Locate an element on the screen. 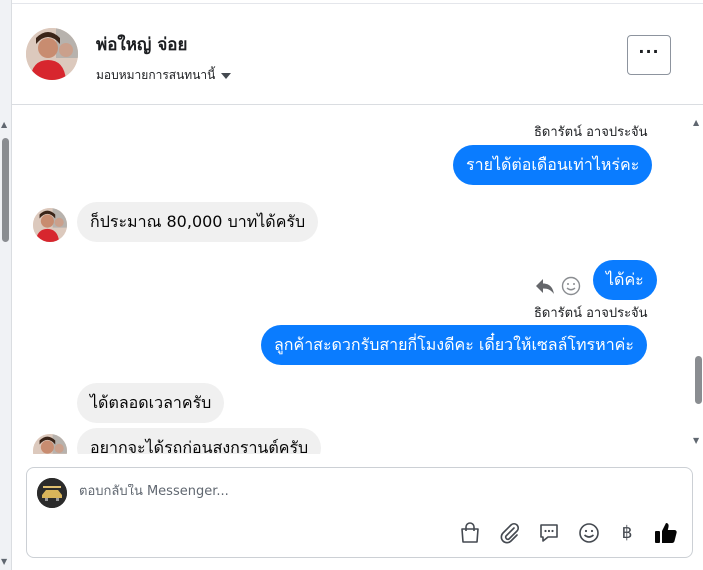 This screenshot has width=703, height=570. thumbs-up-icon is located at coordinates (666, 533).